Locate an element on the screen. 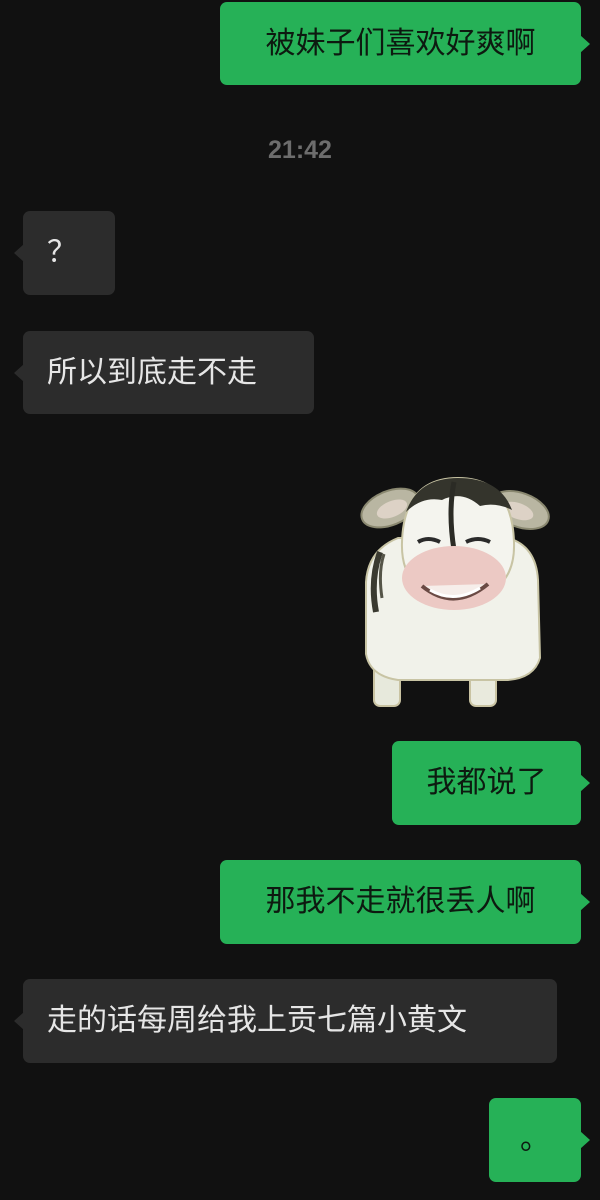 This screenshot has height=1200, width=600. message-text: 那我不走就很丢人啊 is located at coordinates (400, 901).